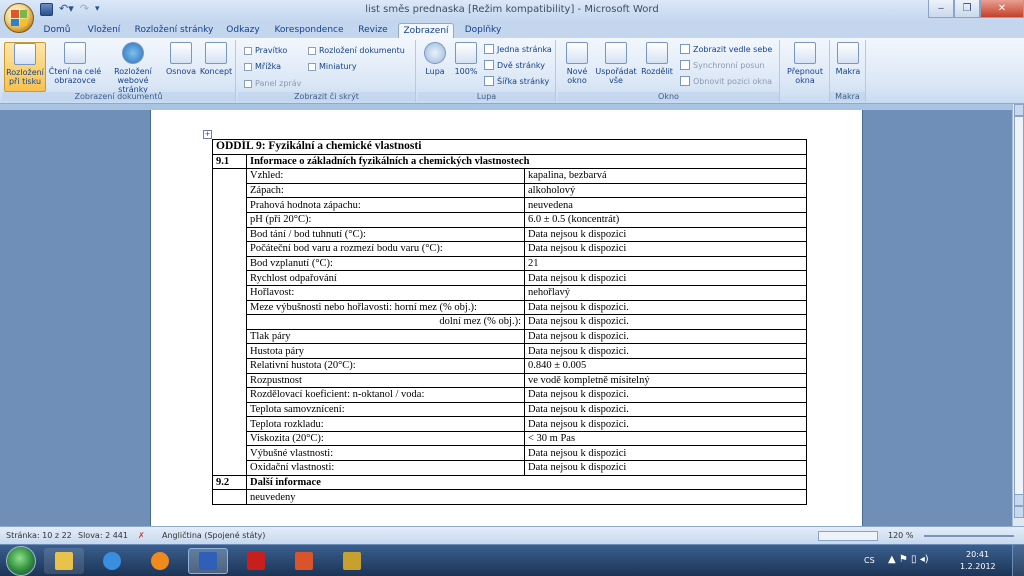  What do you see at coordinates (509, 147) in the screenshot?
I see `section-title: ODDÍL 9: Fyzikální a chemické vlastnosti` at bounding box center [509, 147].